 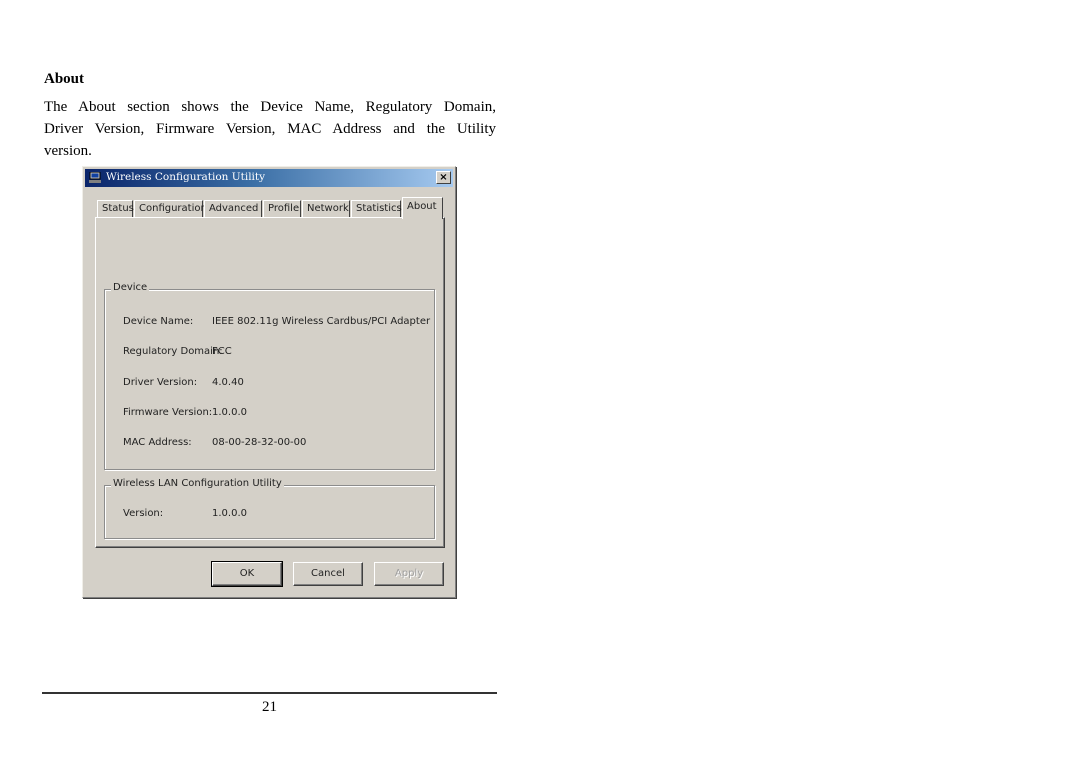 I want to click on tab-statistics: Statistics, so click(x=376, y=208).